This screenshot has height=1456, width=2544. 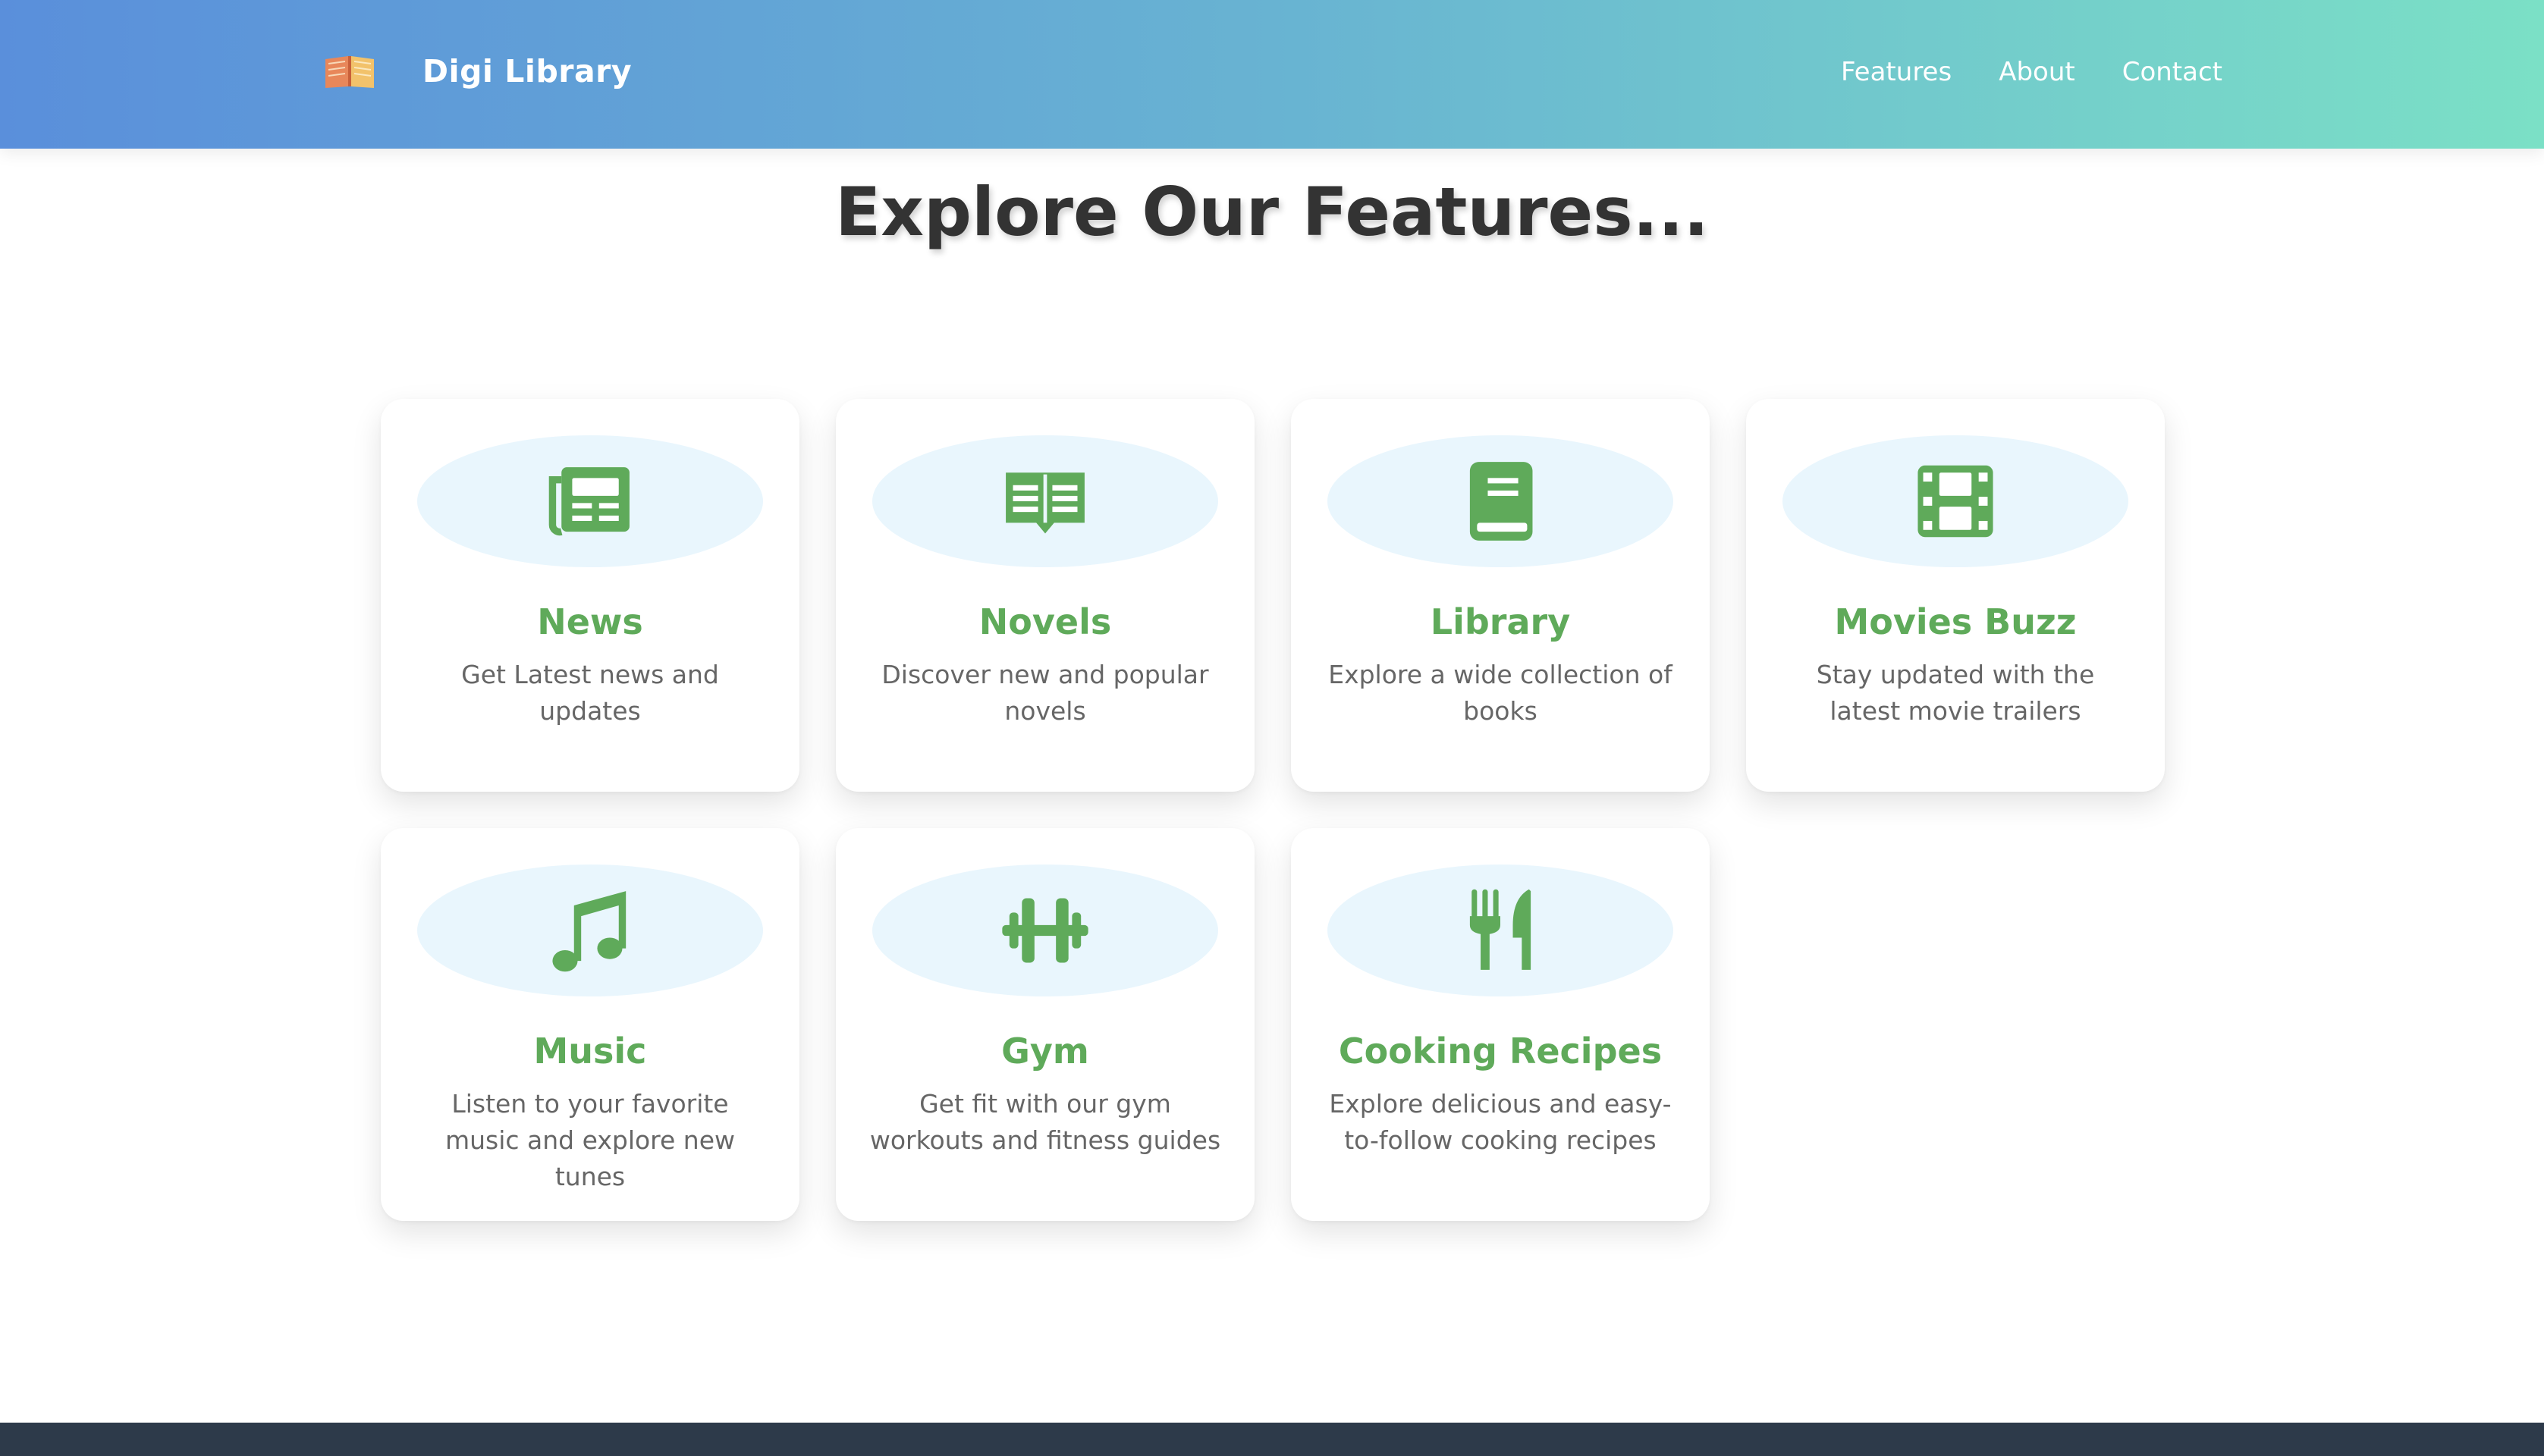 I want to click on book-open-reader-icon, so click(x=1045, y=503).